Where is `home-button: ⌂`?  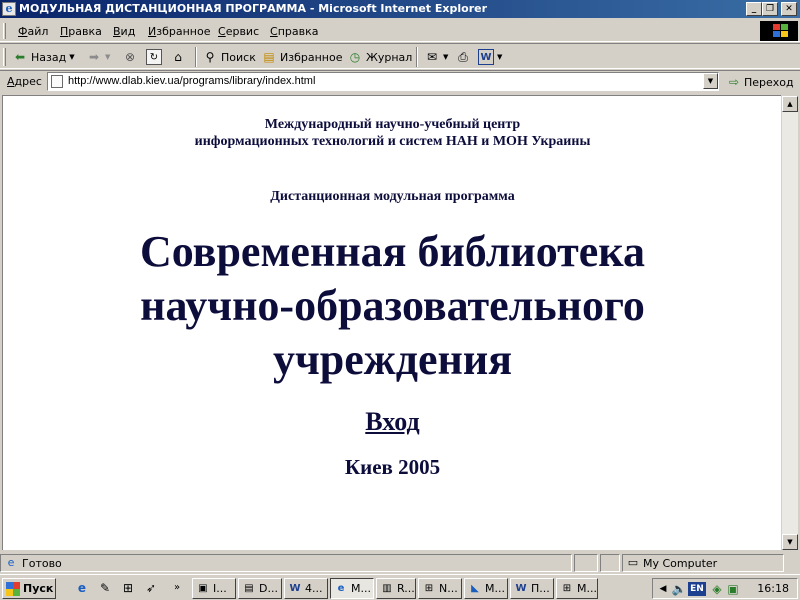 home-button: ⌂ is located at coordinates (178, 57).